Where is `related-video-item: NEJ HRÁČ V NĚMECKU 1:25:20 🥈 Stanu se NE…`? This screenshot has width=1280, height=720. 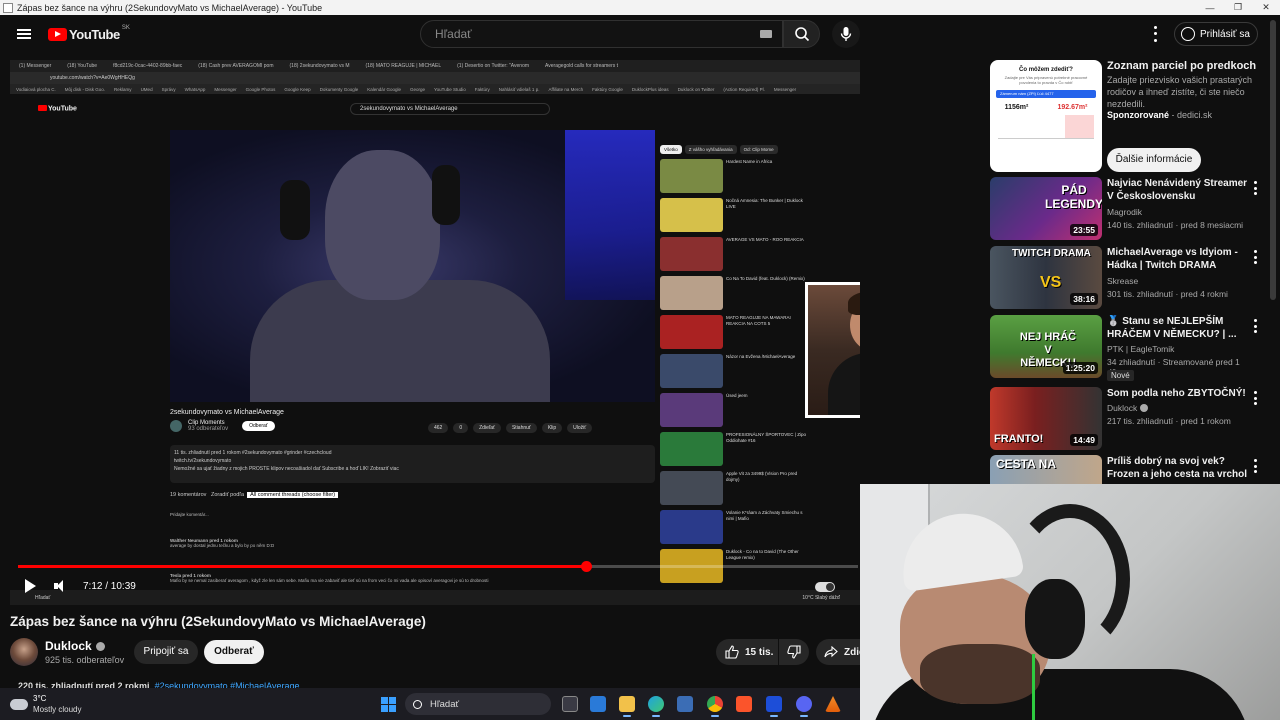
related-video-item: NEJ HRÁČ V NĚMECKU 1:25:20 🥈 Stanu se NE… is located at coordinates (1127, 348).